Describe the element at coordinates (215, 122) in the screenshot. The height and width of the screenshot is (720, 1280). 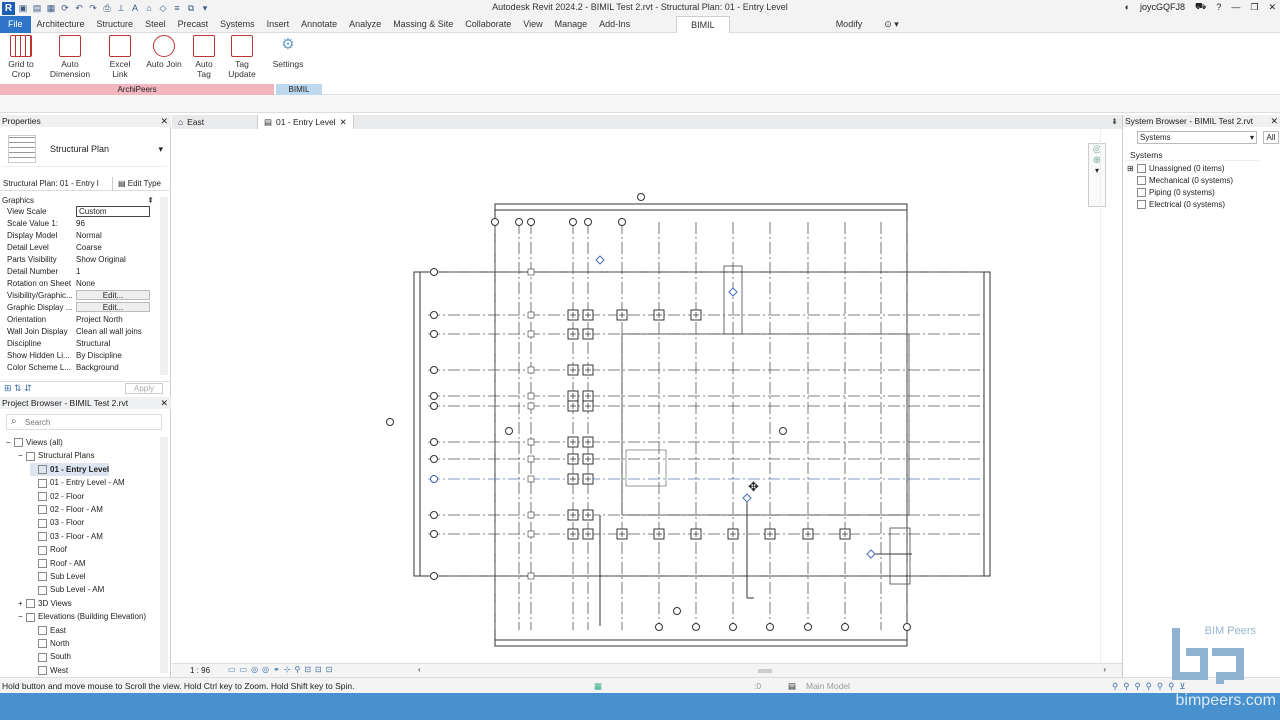
I see `tab-east: ⌂ East` at that location.